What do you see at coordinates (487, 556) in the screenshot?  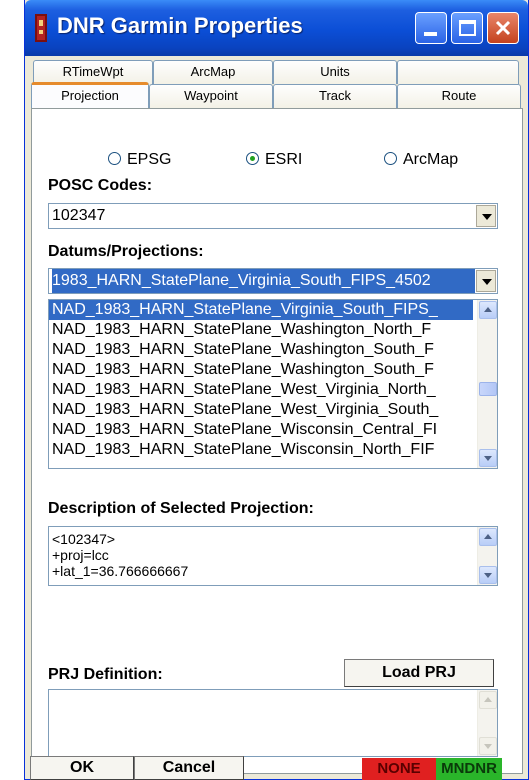 I see `description-scrollbar` at bounding box center [487, 556].